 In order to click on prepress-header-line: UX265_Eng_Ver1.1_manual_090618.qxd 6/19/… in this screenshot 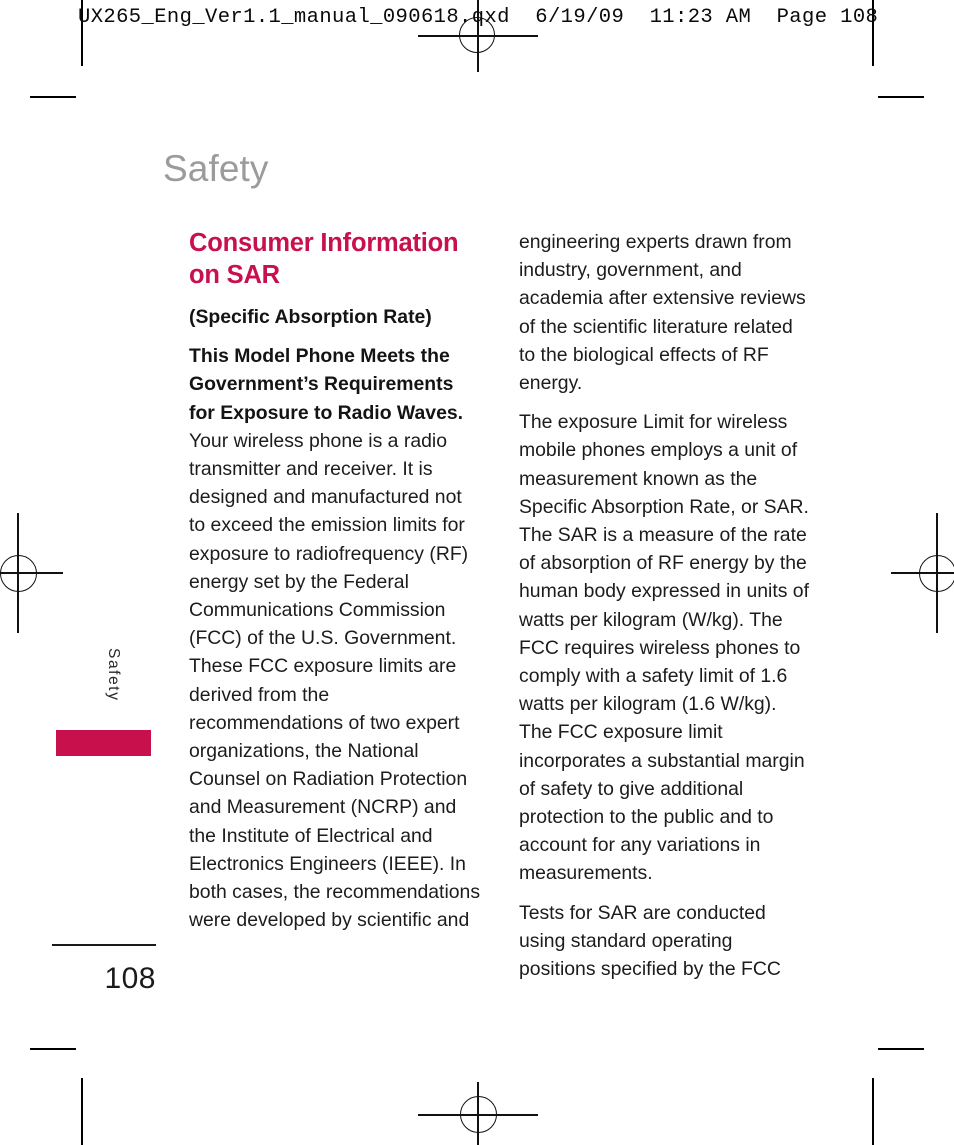, I will do `click(478, 17)`.